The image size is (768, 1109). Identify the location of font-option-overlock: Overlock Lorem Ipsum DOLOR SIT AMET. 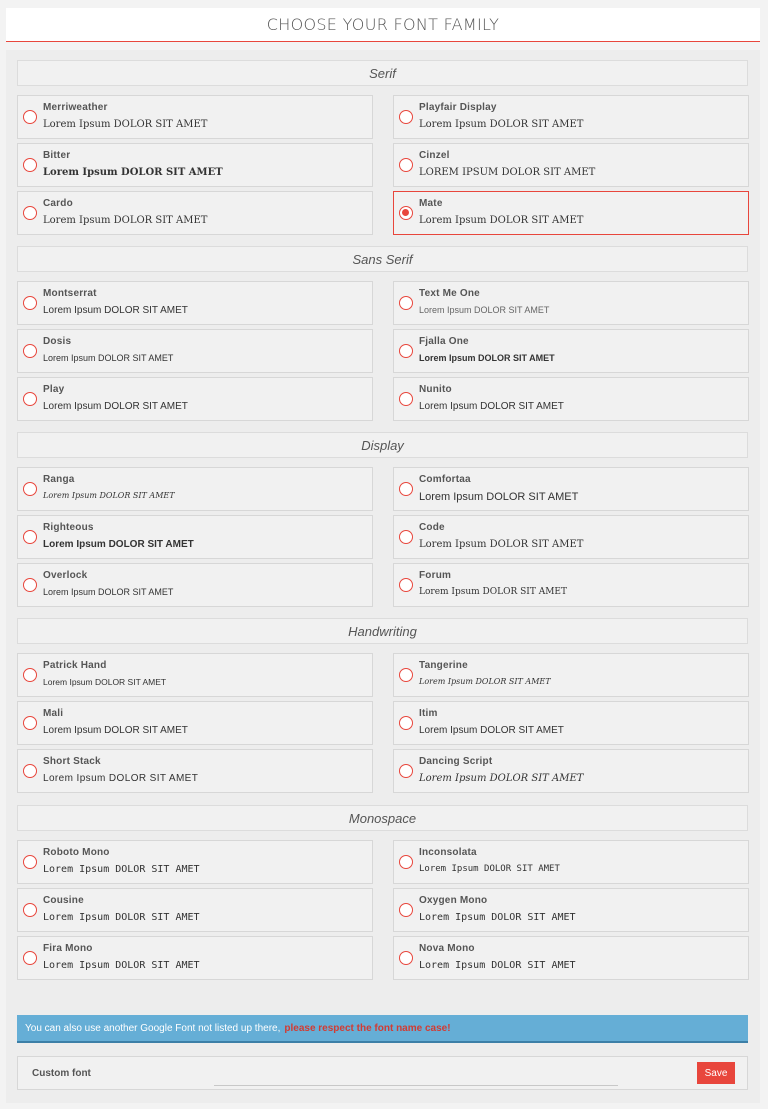
(195, 585).